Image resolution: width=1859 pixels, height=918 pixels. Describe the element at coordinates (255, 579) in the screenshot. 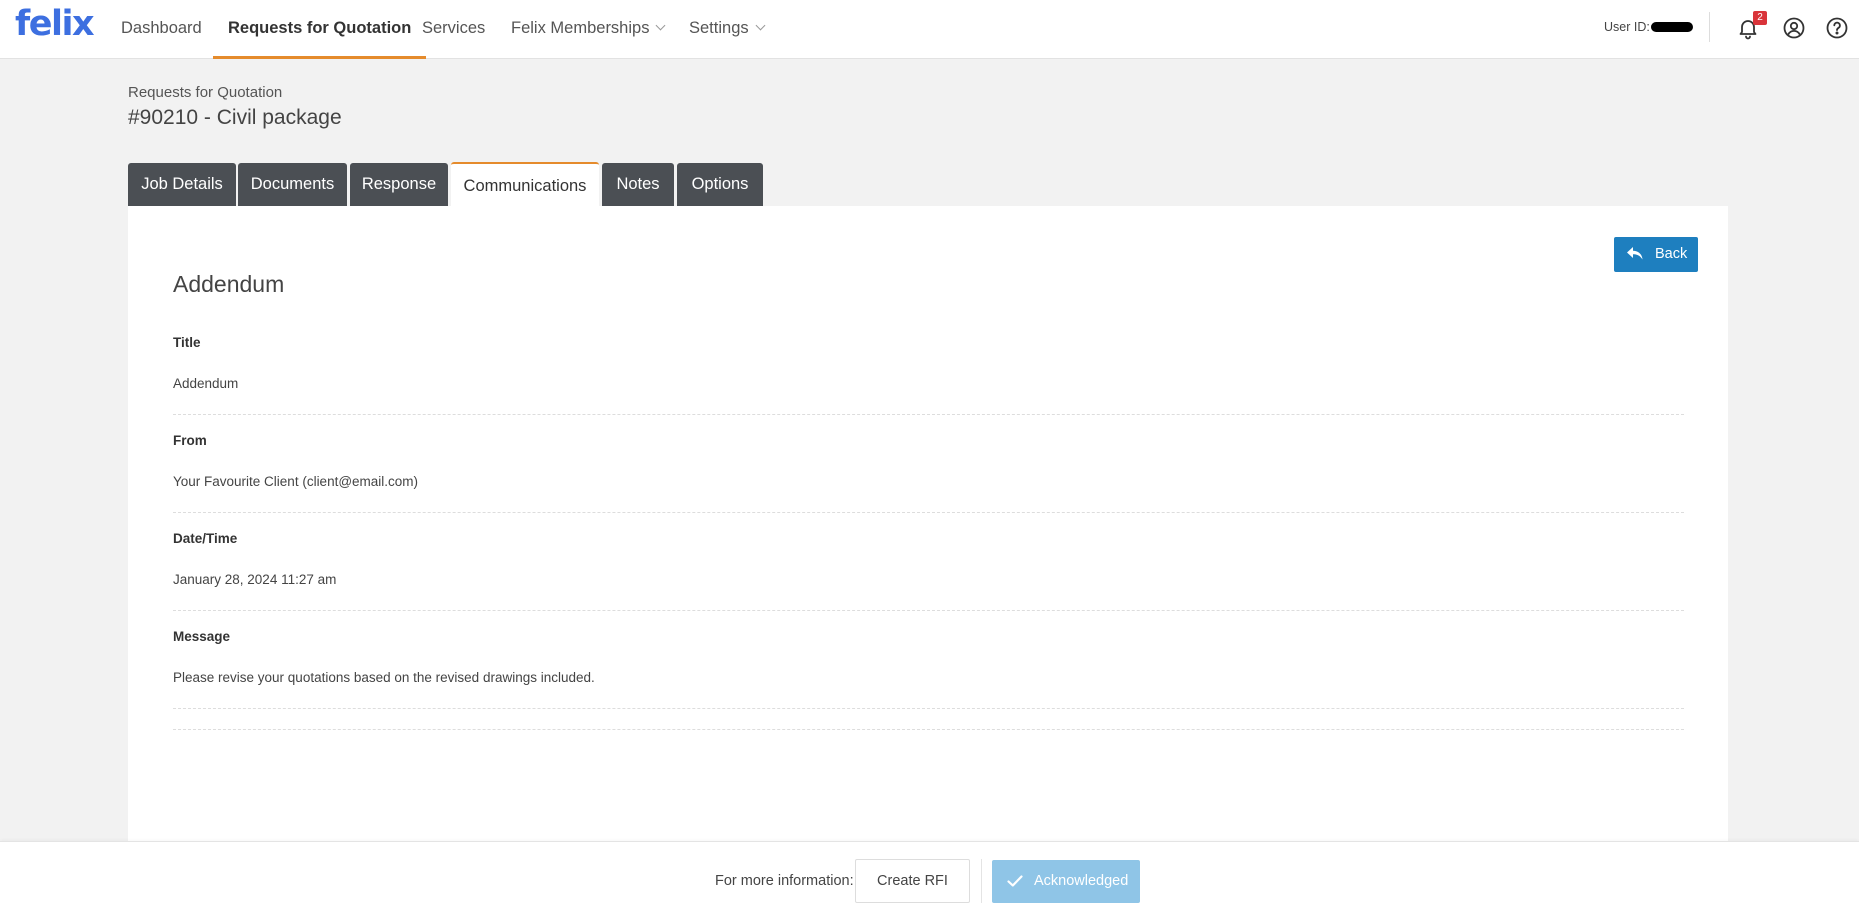

I see `field-datetime-value: January 28, 2024 11:27 am` at that location.